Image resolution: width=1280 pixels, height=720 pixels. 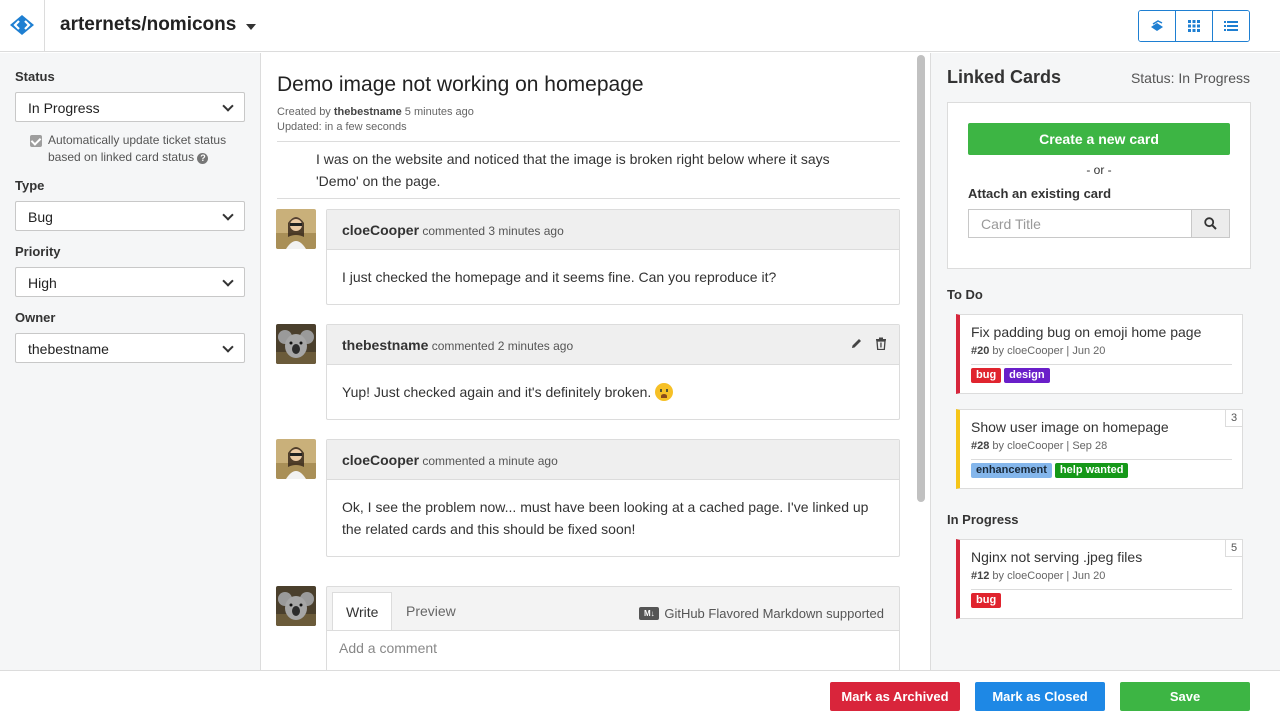 I want to click on card-meta: #28 by cloeCooper | Sep 28, so click(x=1039, y=446).